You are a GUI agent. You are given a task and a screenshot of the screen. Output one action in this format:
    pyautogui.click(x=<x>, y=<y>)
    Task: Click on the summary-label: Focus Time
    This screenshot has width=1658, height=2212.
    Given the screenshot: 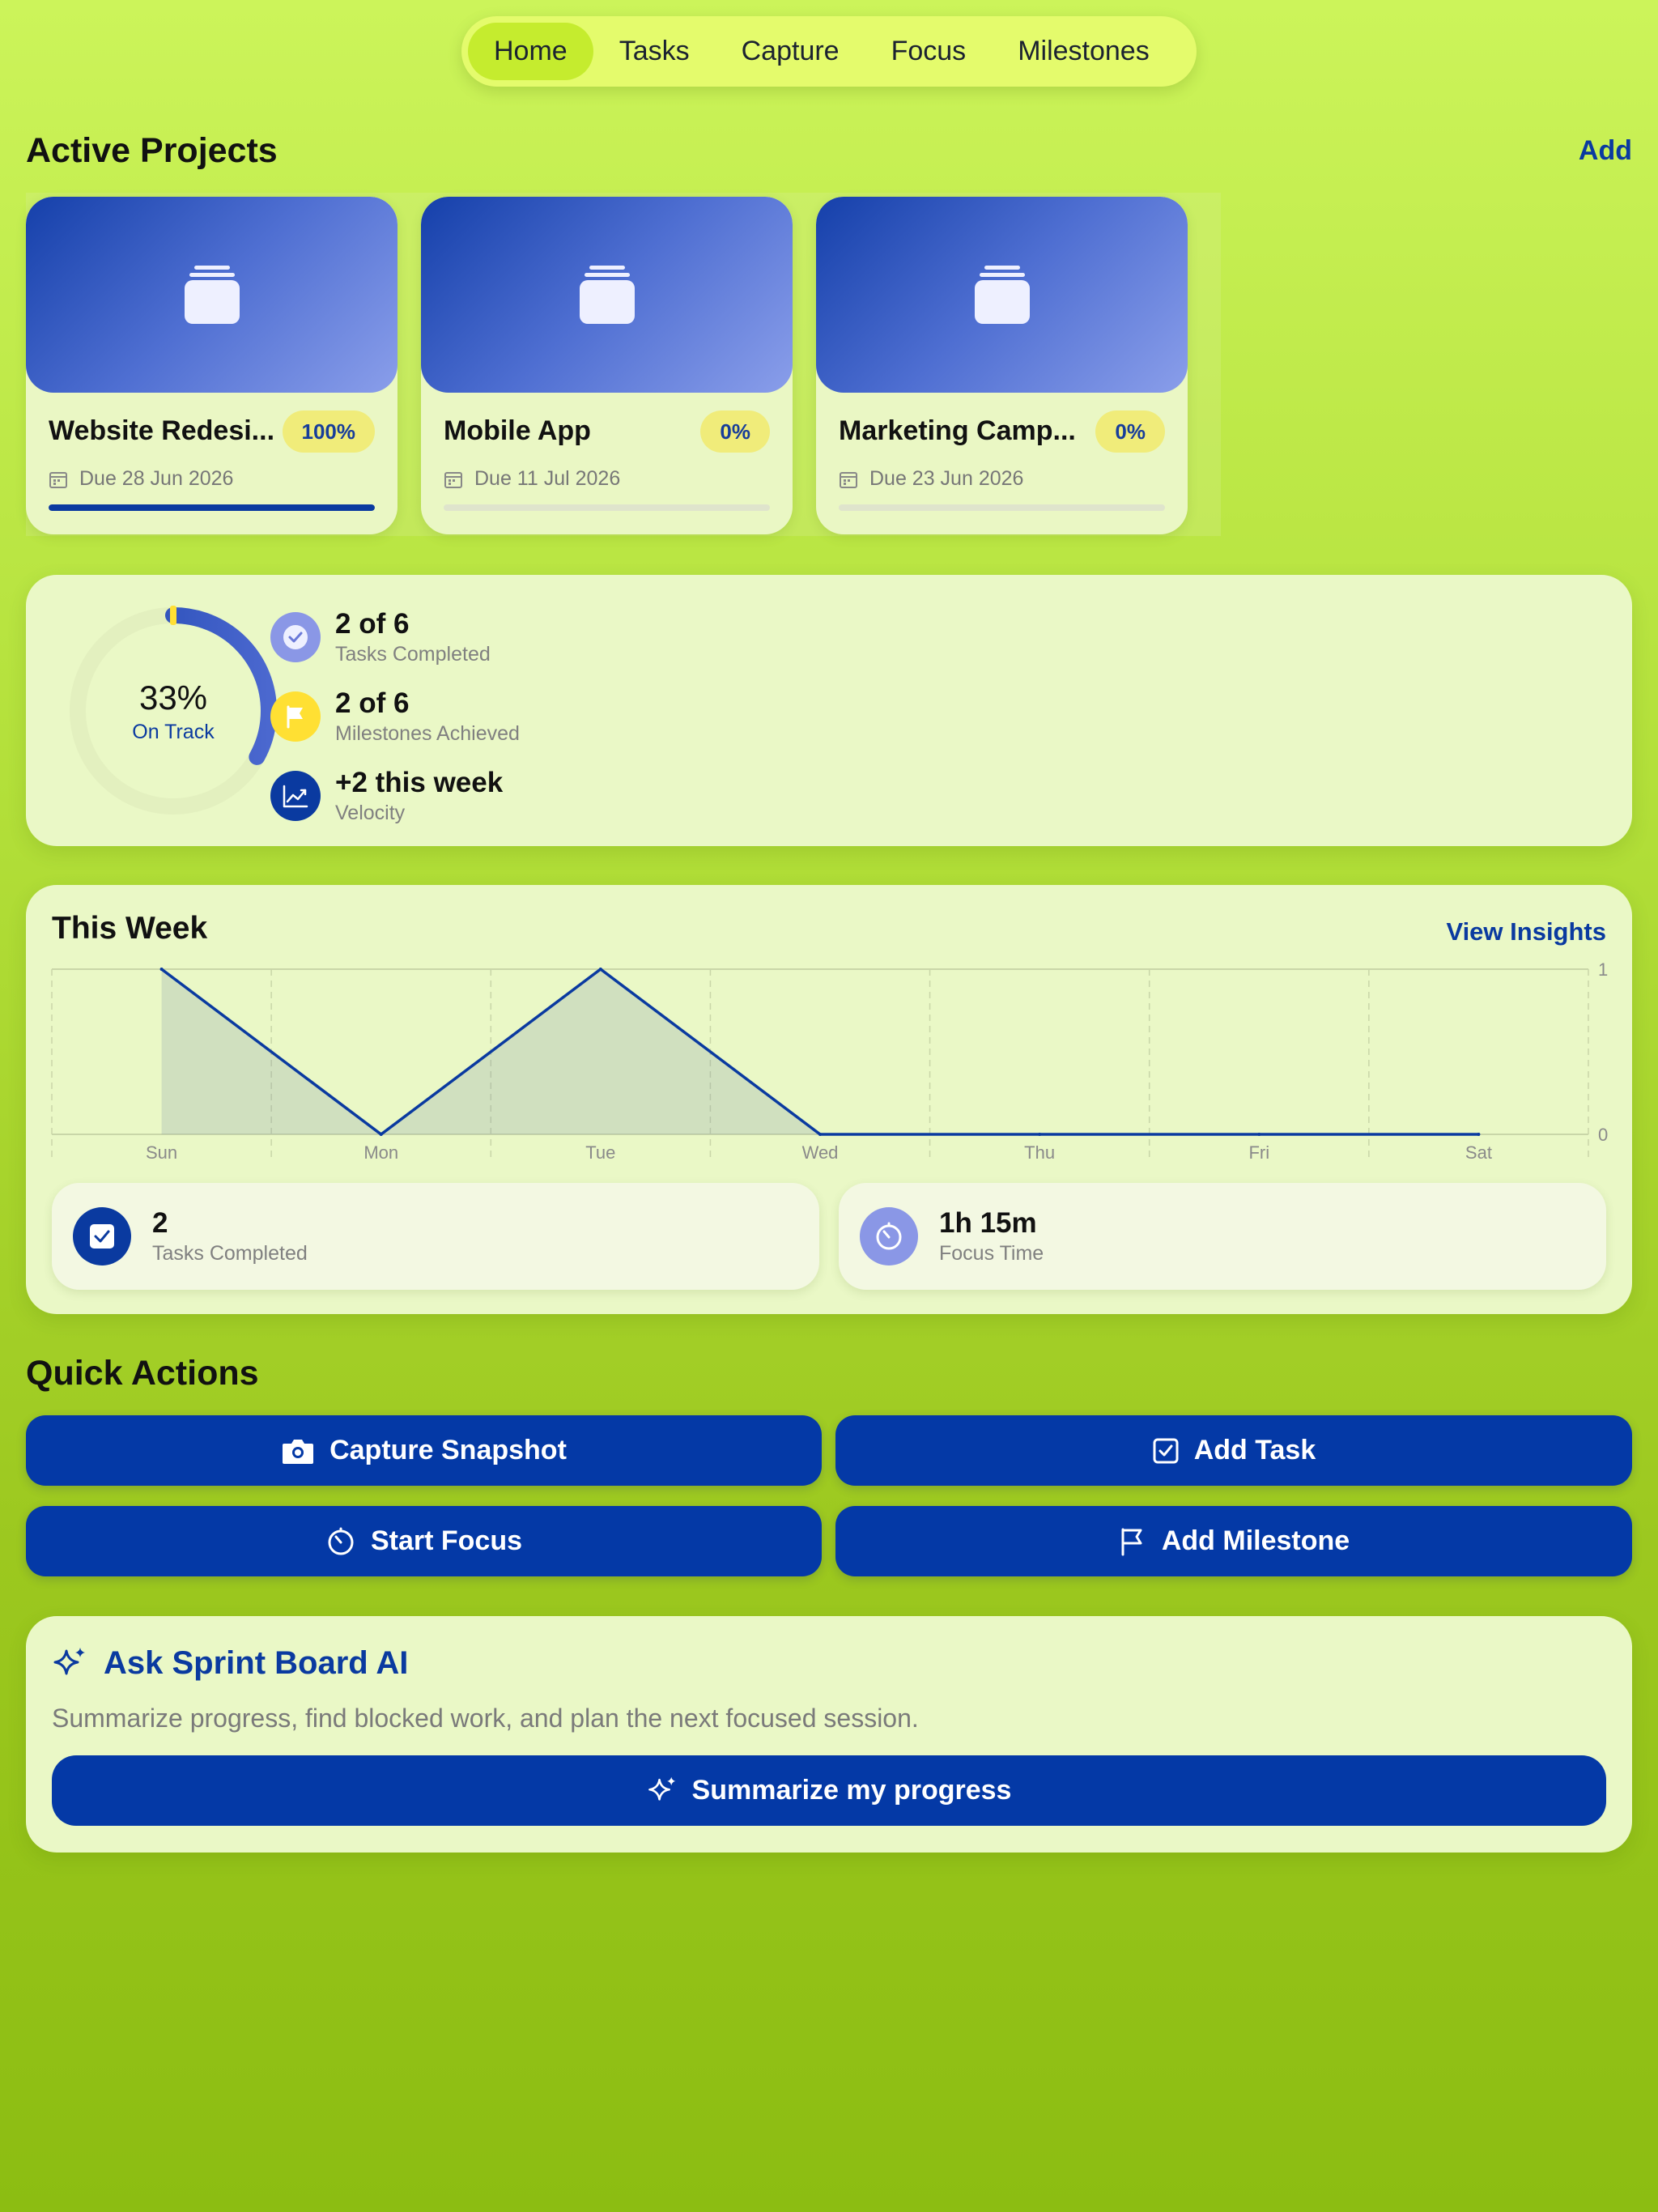 What is the action you would take?
    pyautogui.click(x=991, y=1254)
    